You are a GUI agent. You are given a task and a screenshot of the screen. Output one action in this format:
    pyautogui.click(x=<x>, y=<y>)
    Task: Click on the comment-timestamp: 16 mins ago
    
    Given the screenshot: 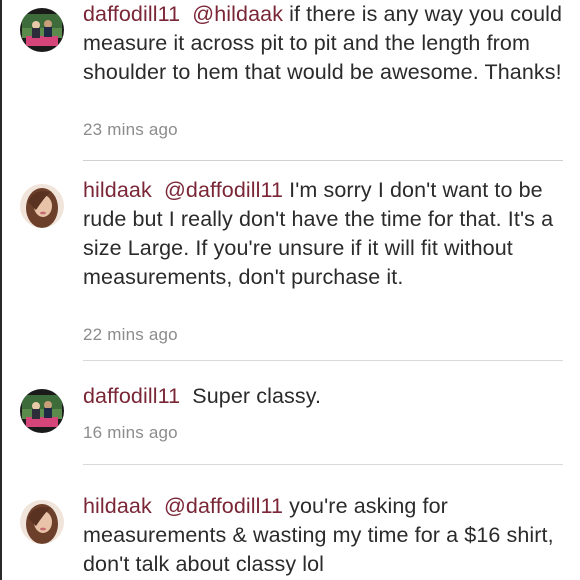 What is the action you would take?
    pyautogui.click(x=130, y=432)
    